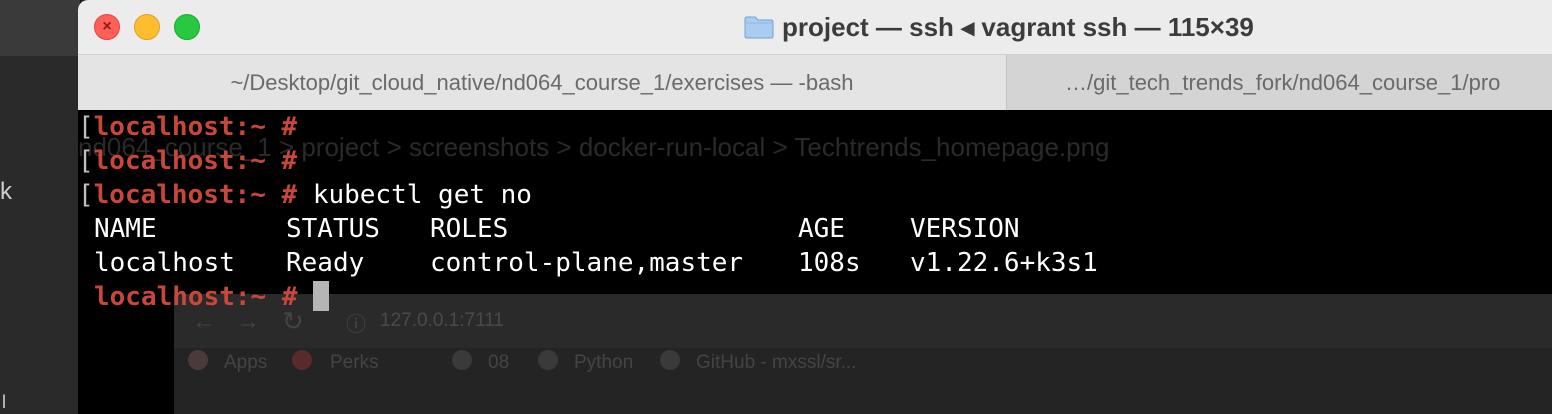 The width and height of the screenshot is (1552, 414). Describe the element at coordinates (354, 362) in the screenshot. I see `bookmark-perks: Perks` at that location.